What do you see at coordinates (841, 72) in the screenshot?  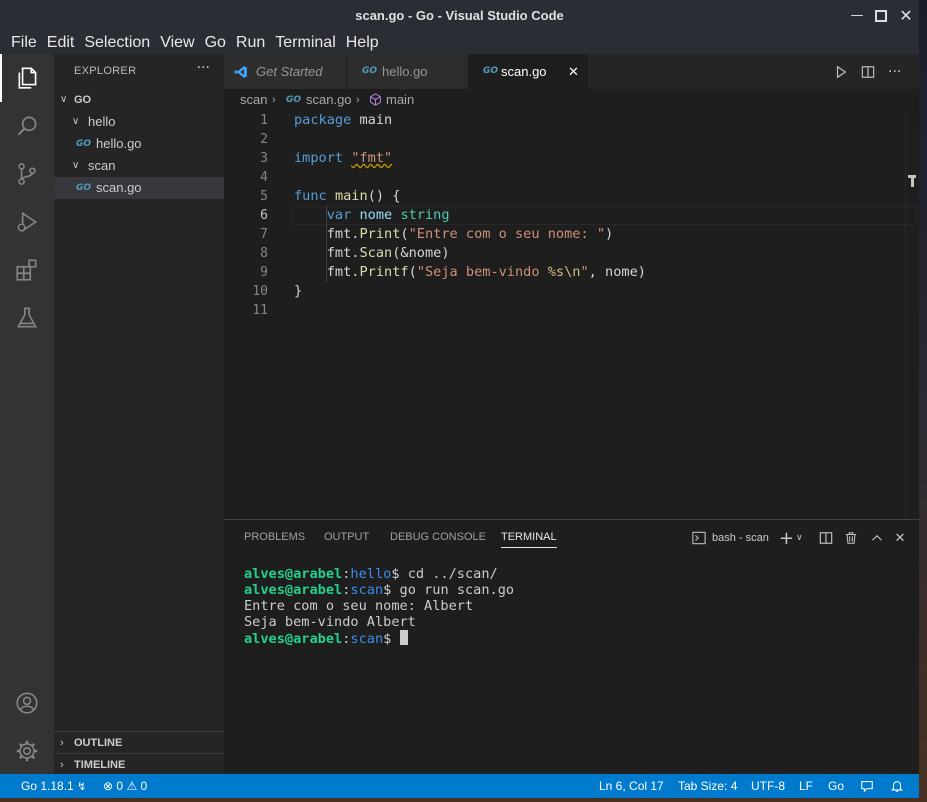 I see `run-icon` at bounding box center [841, 72].